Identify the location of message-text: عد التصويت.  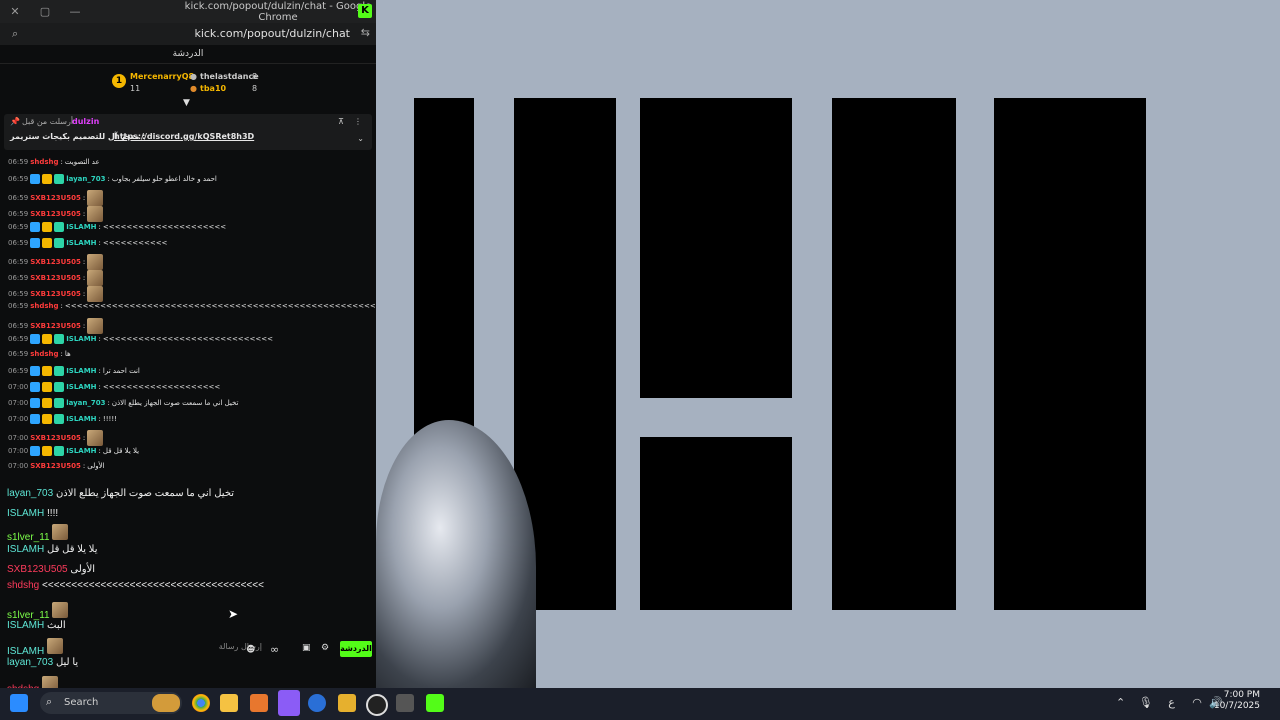
(82, 162).